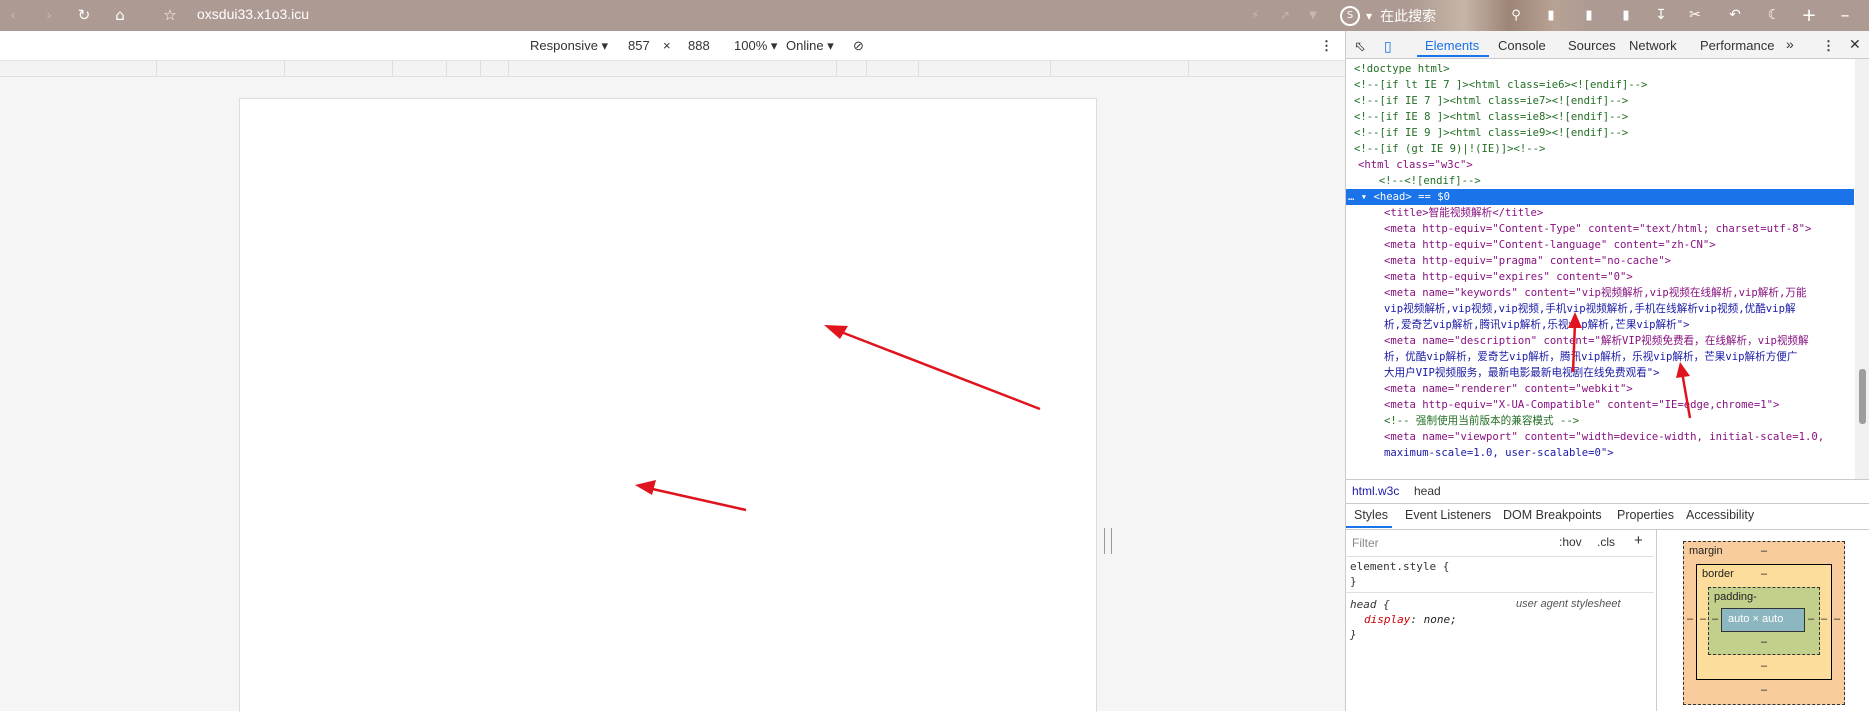  What do you see at coordinates (1600, 421) in the screenshot?
I see `dom-node: <!-- 强制使用当前版本的兼容模式 -->` at bounding box center [1600, 421].